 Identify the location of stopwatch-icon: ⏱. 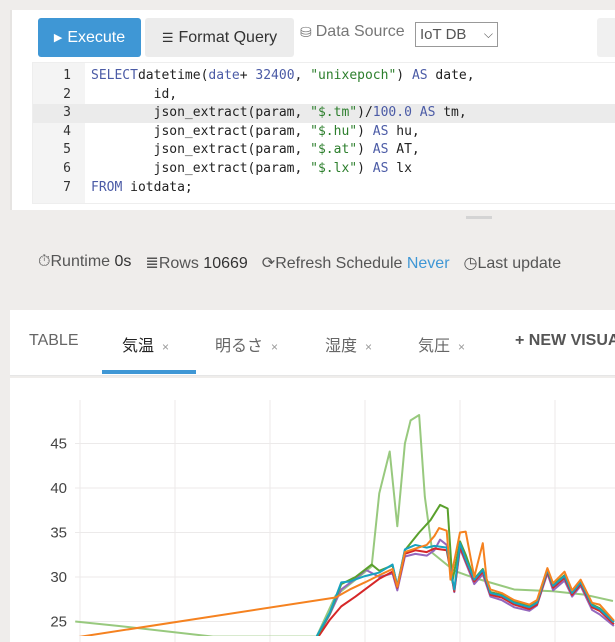
(44, 261).